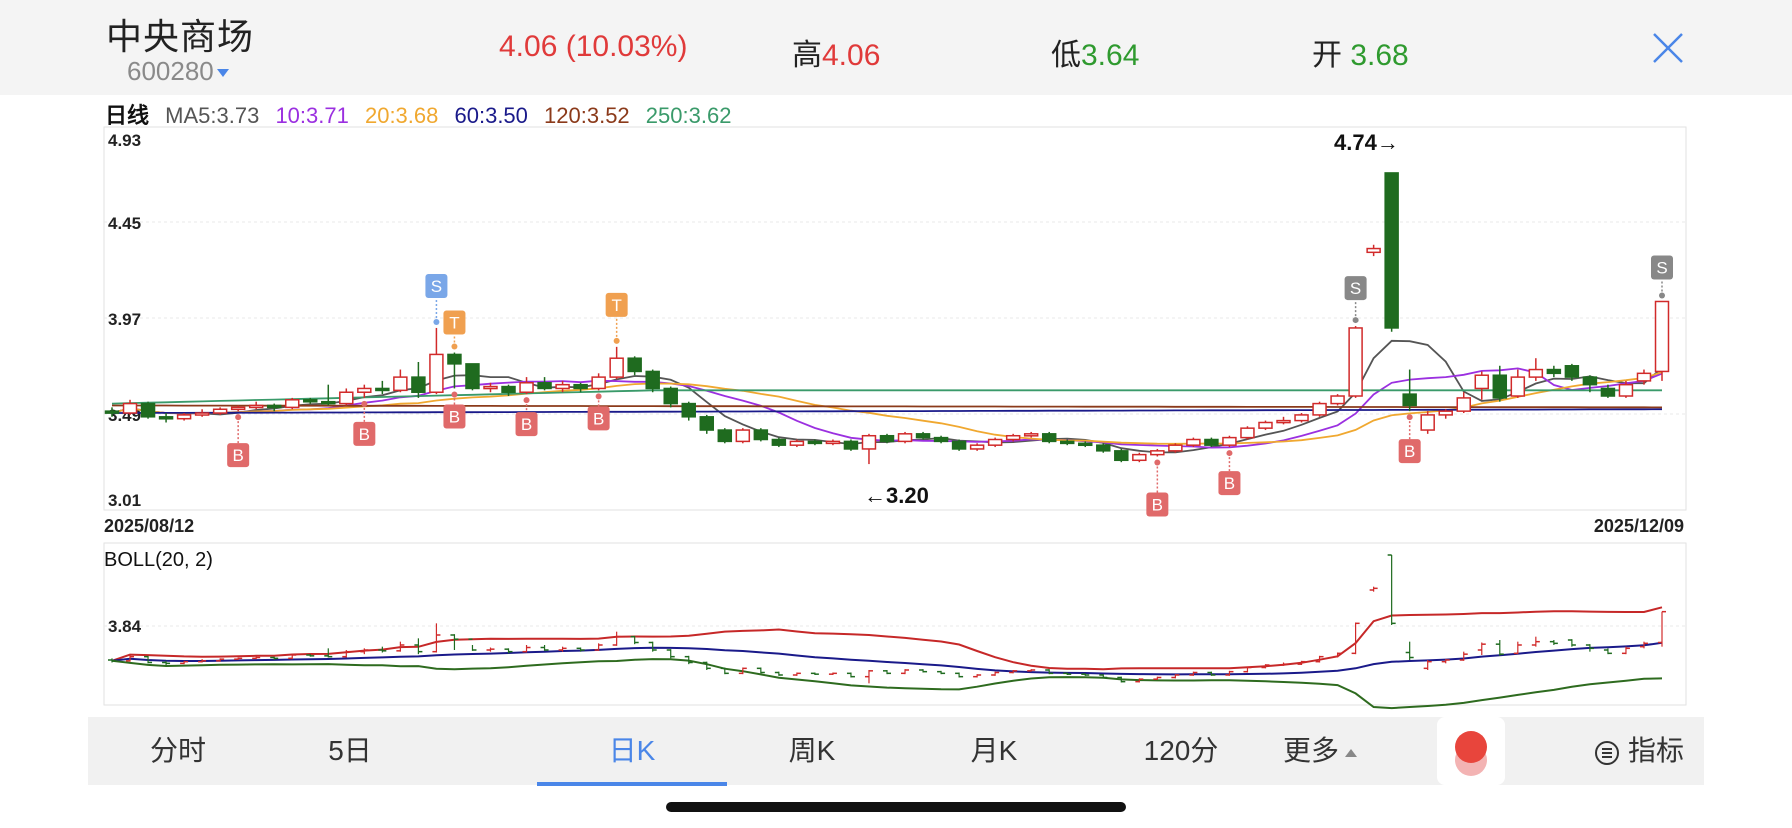 The image size is (1792, 828). What do you see at coordinates (632, 784) in the screenshot?
I see `active-tab-underline` at bounding box center [632, 784].